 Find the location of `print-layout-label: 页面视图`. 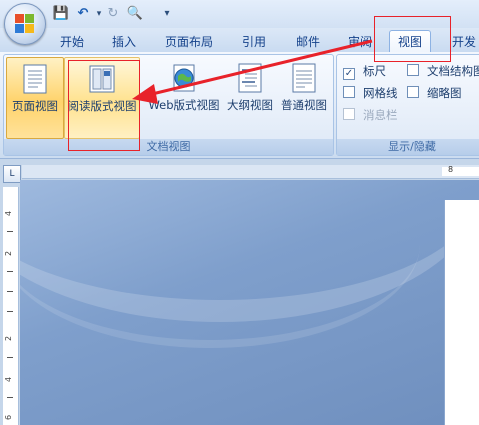

print-layout-label: 页面视图 is located at coordinates (35, 106).